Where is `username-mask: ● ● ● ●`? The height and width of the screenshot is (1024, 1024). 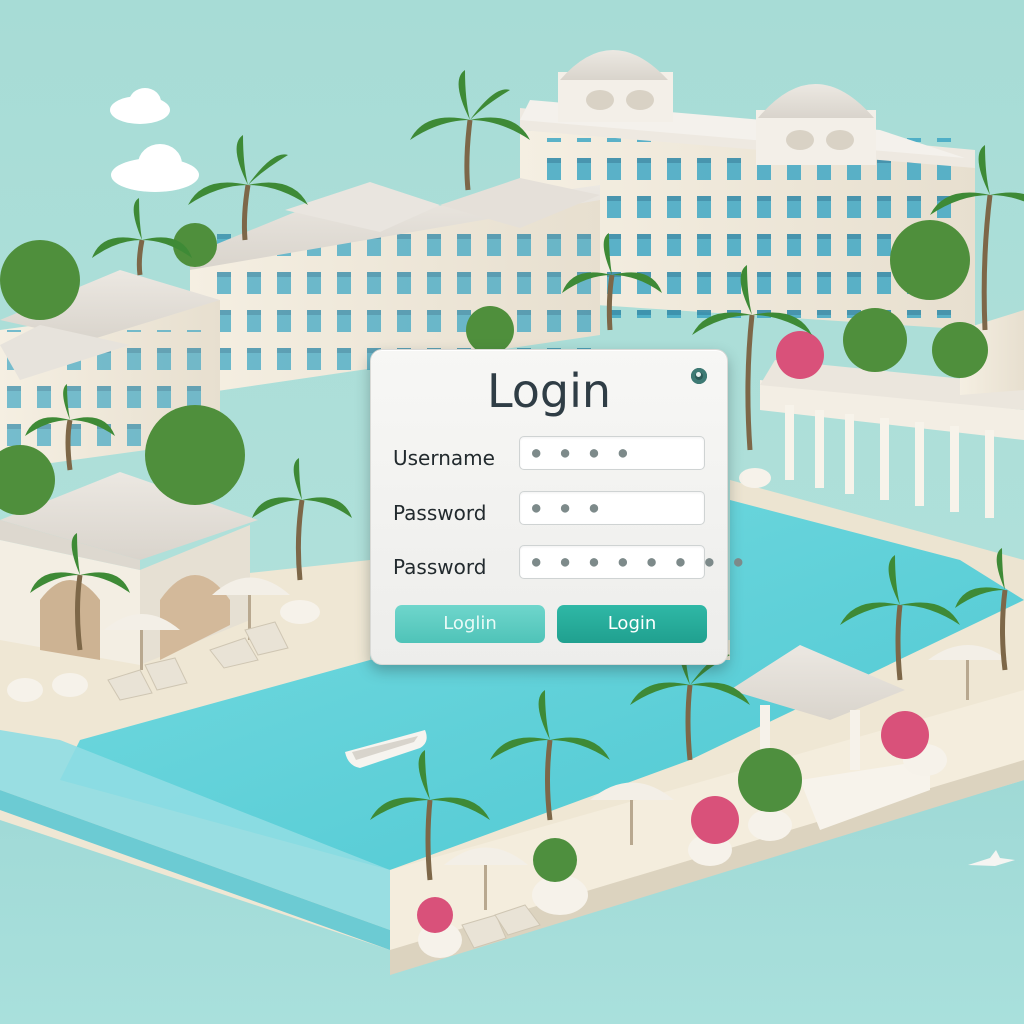
username-mask: ● ● ● ● is located at coordinates (583, 453).